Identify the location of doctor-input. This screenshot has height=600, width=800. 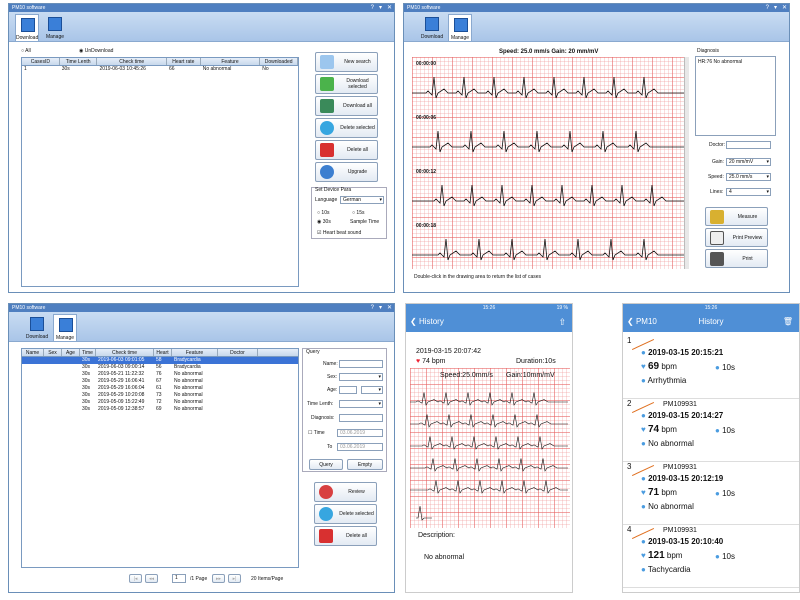
(748, 145).